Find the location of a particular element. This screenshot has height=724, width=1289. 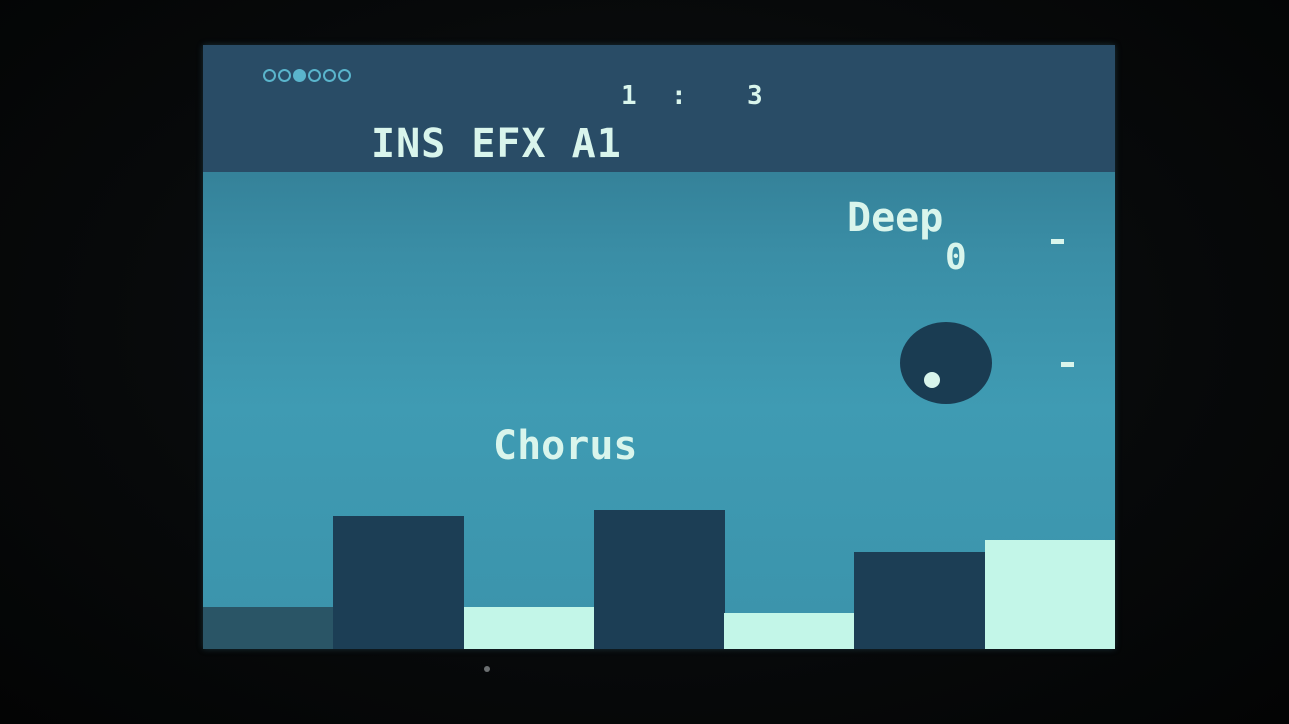

deep-knob is located at coordinates (946, 363).